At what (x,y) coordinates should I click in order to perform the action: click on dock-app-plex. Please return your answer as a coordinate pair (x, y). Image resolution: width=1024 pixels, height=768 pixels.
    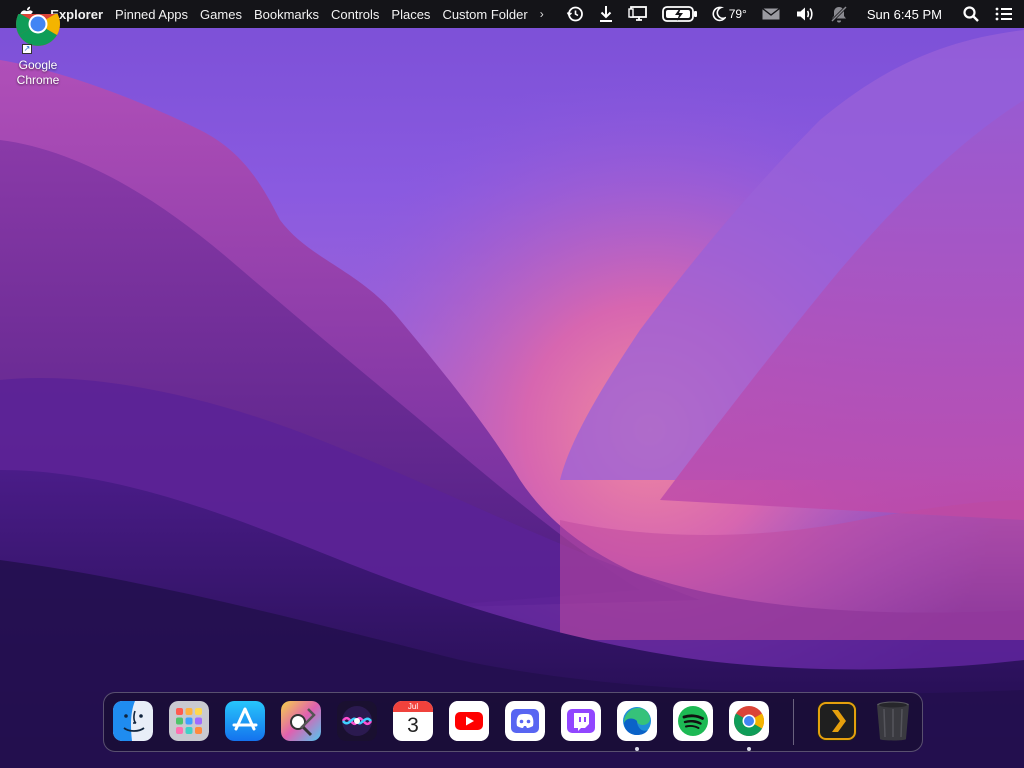
    Looking at the image, I should click on (837, 721).